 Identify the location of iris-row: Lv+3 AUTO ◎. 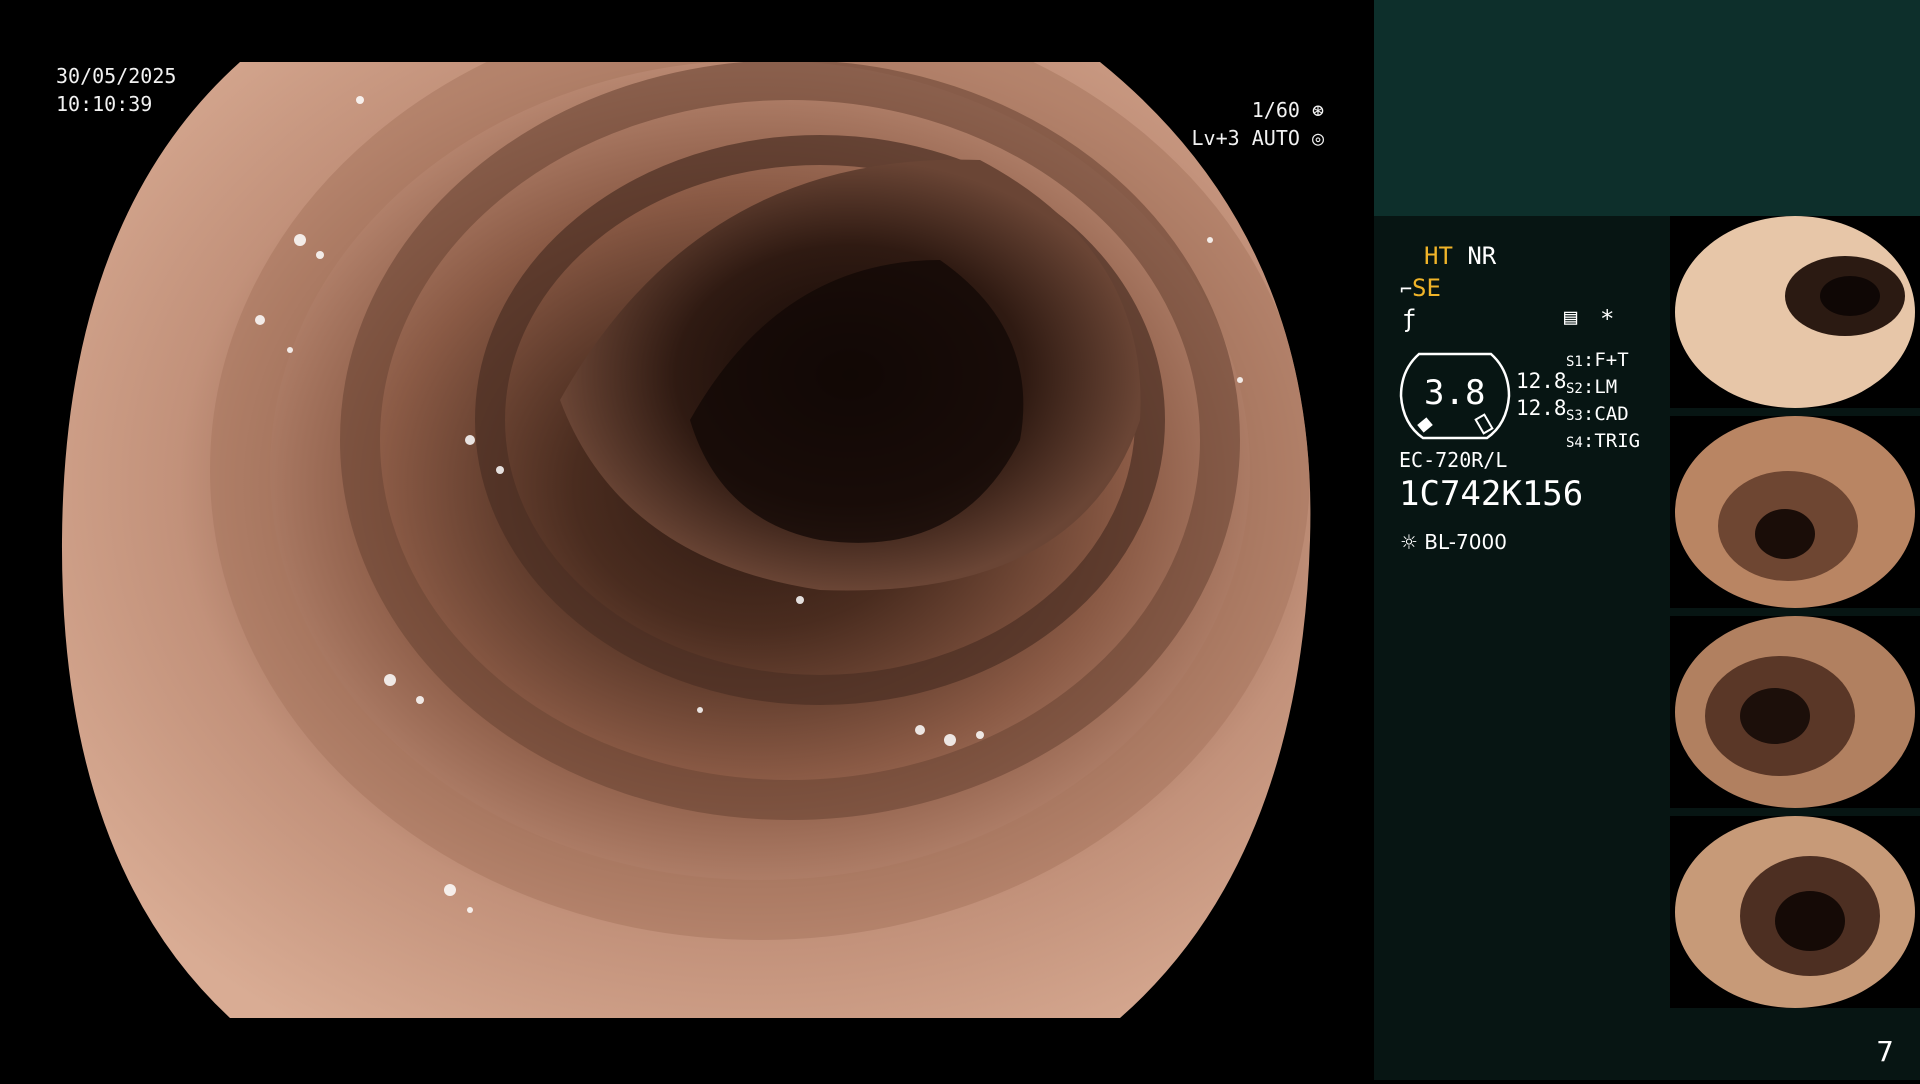
(1224, 138).